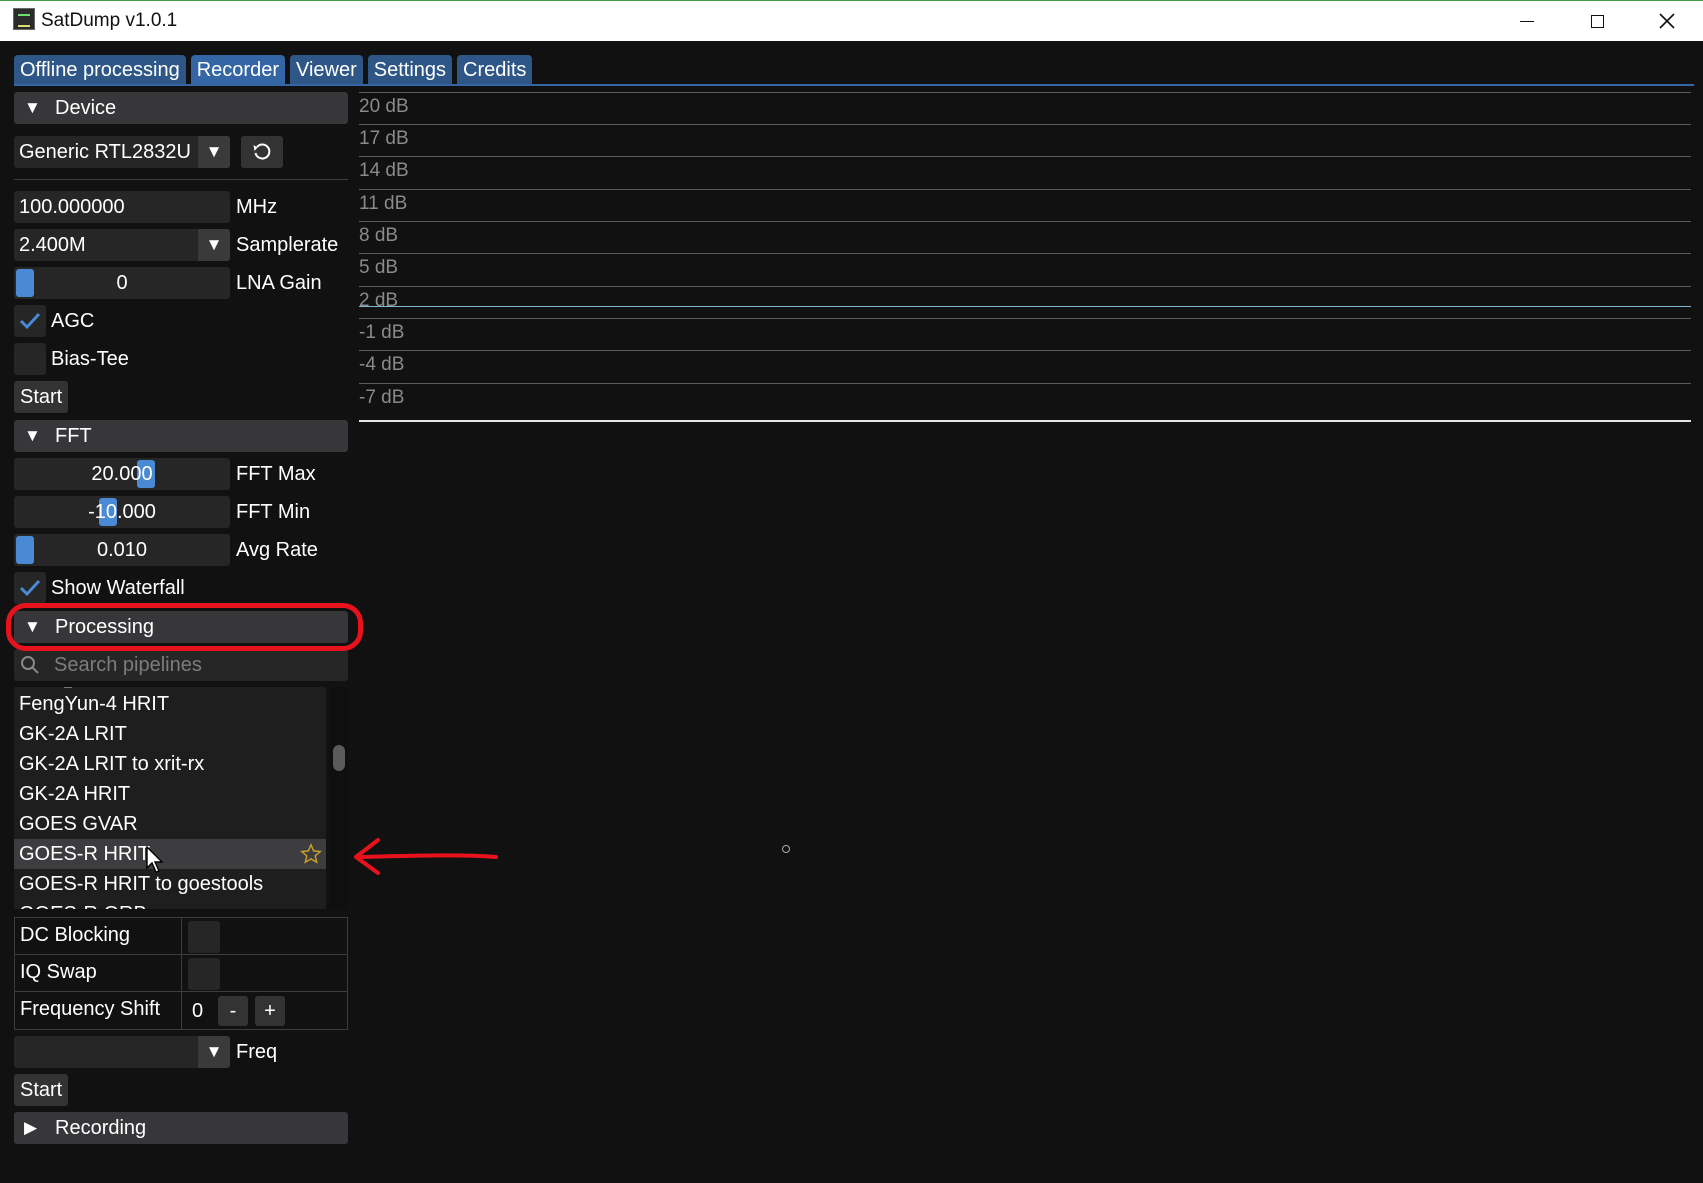  I want to click on dc-blocking-label: DC Blocking, so click(75, 935).